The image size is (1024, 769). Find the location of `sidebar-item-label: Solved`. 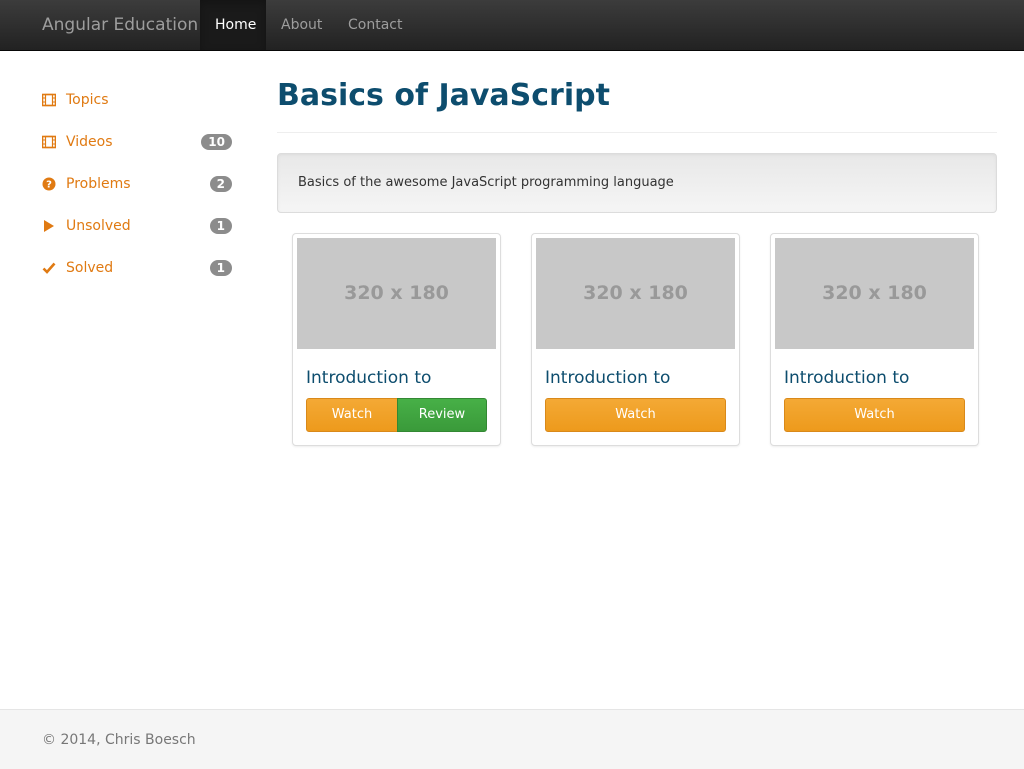

sidebar-item-label: Solved is located at coordinates (90, 268).